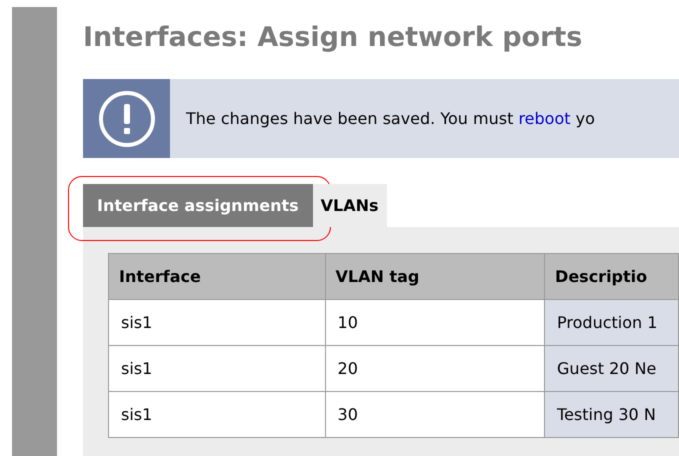  What do you see at coordinates (435, 415) in the screenshot?
I see `table-cell: 30` at bounding box center [435, 415].